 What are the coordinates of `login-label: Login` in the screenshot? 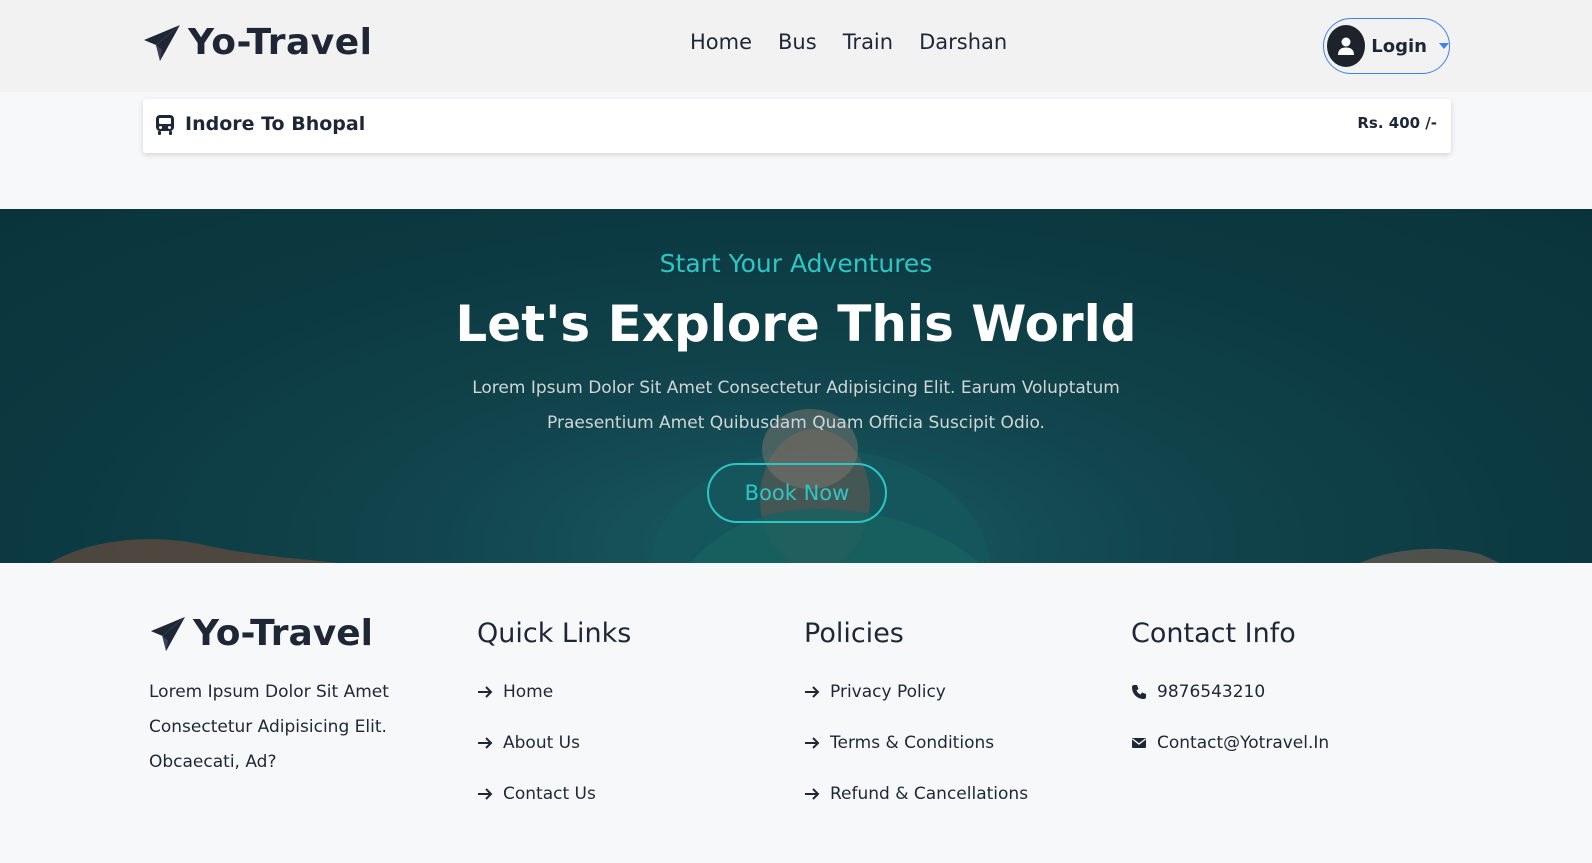 It's located at (1399, 46).